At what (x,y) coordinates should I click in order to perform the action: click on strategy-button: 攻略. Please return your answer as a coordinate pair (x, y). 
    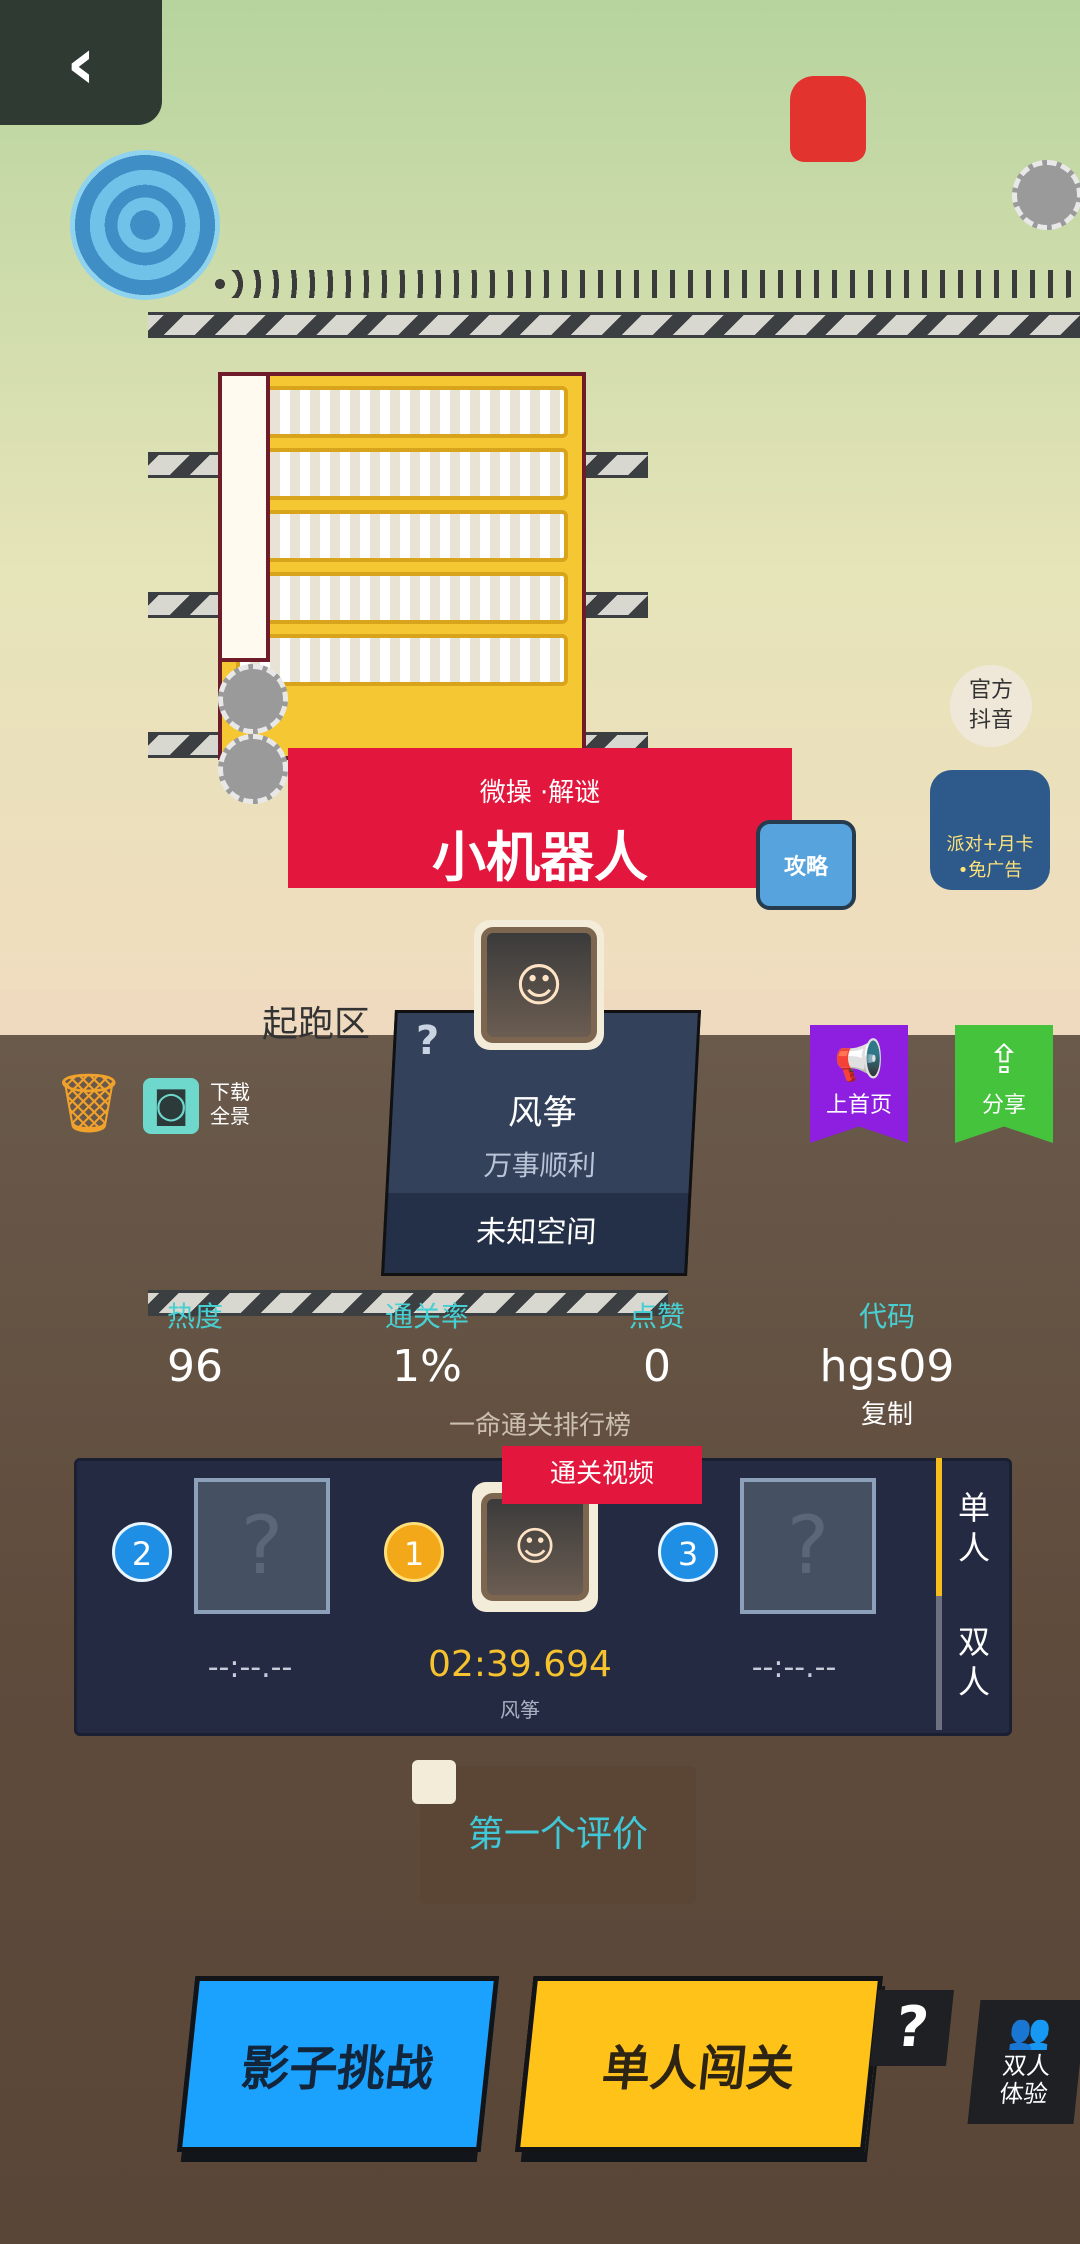
    Looking at the image, I should click on (806, 865).